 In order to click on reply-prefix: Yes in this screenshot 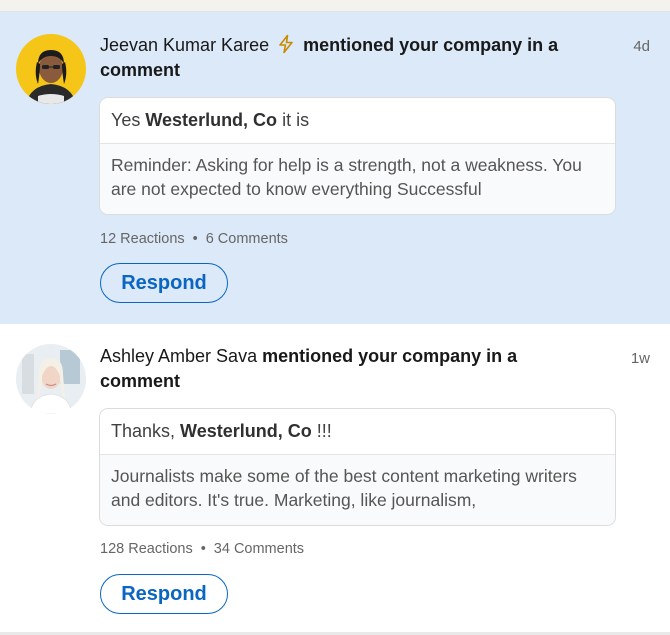, I will do `click(128, 120)`.